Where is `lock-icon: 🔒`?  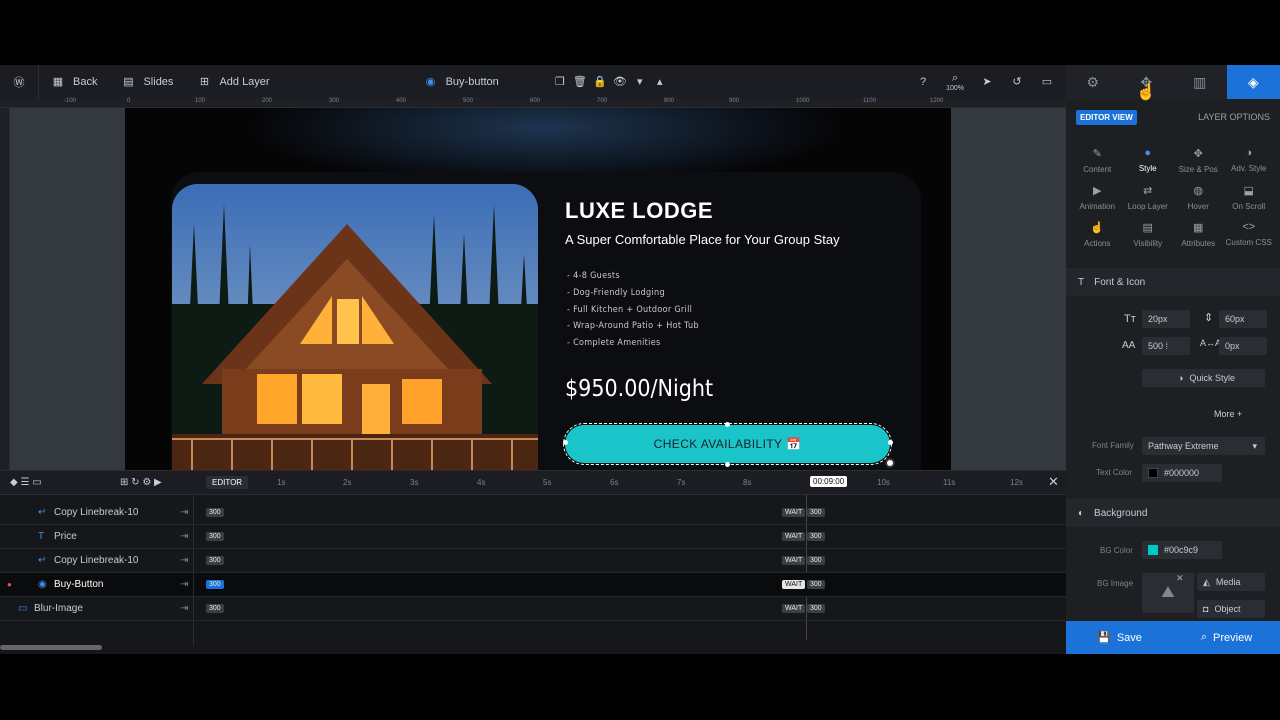
lock-icon: 🔒 is located at coordinates (600, 82).